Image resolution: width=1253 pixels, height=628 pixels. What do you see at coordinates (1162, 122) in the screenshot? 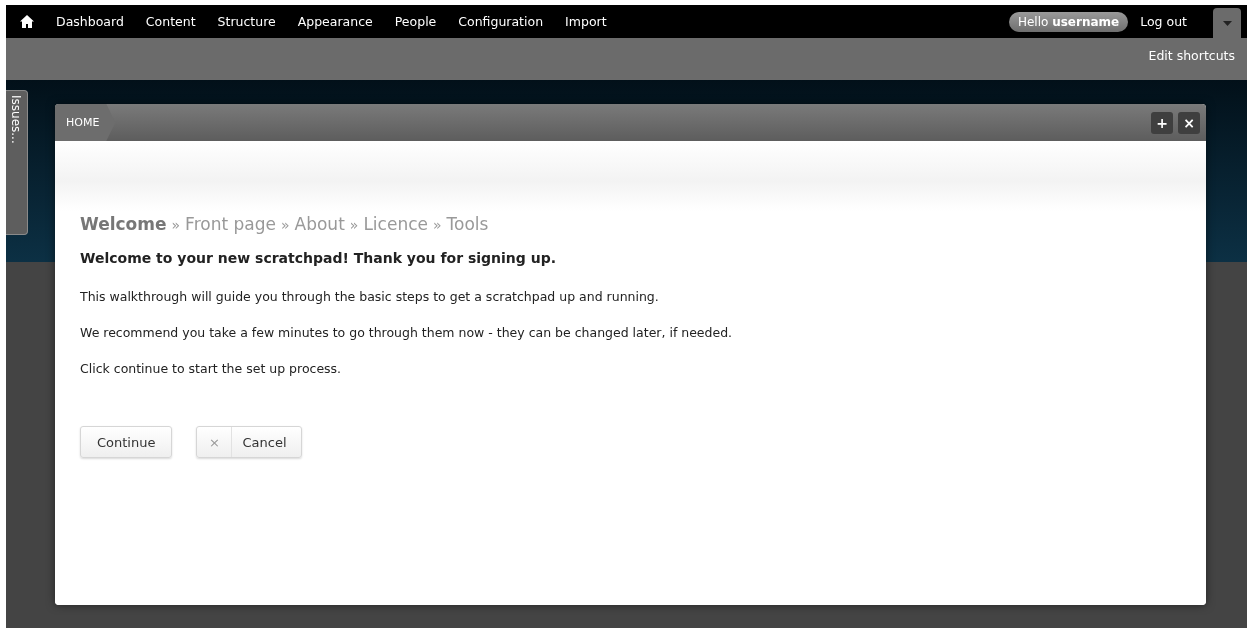
I see `add-button: +` at bounding box center [1162, 122].